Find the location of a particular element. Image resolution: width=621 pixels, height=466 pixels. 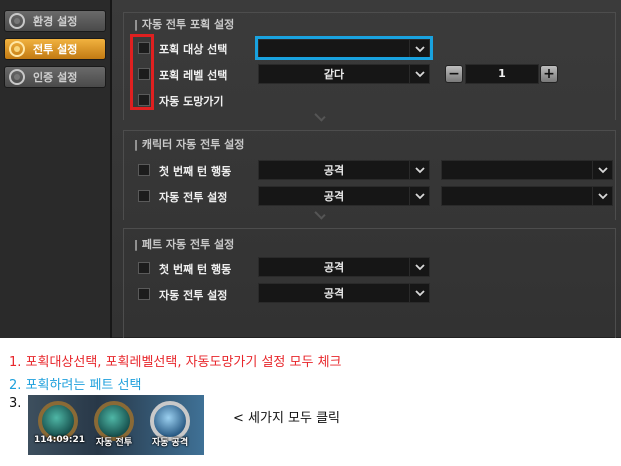

character-first-turn-label: 첫 번째 턴 행동 is located at coordinates (195, 171).